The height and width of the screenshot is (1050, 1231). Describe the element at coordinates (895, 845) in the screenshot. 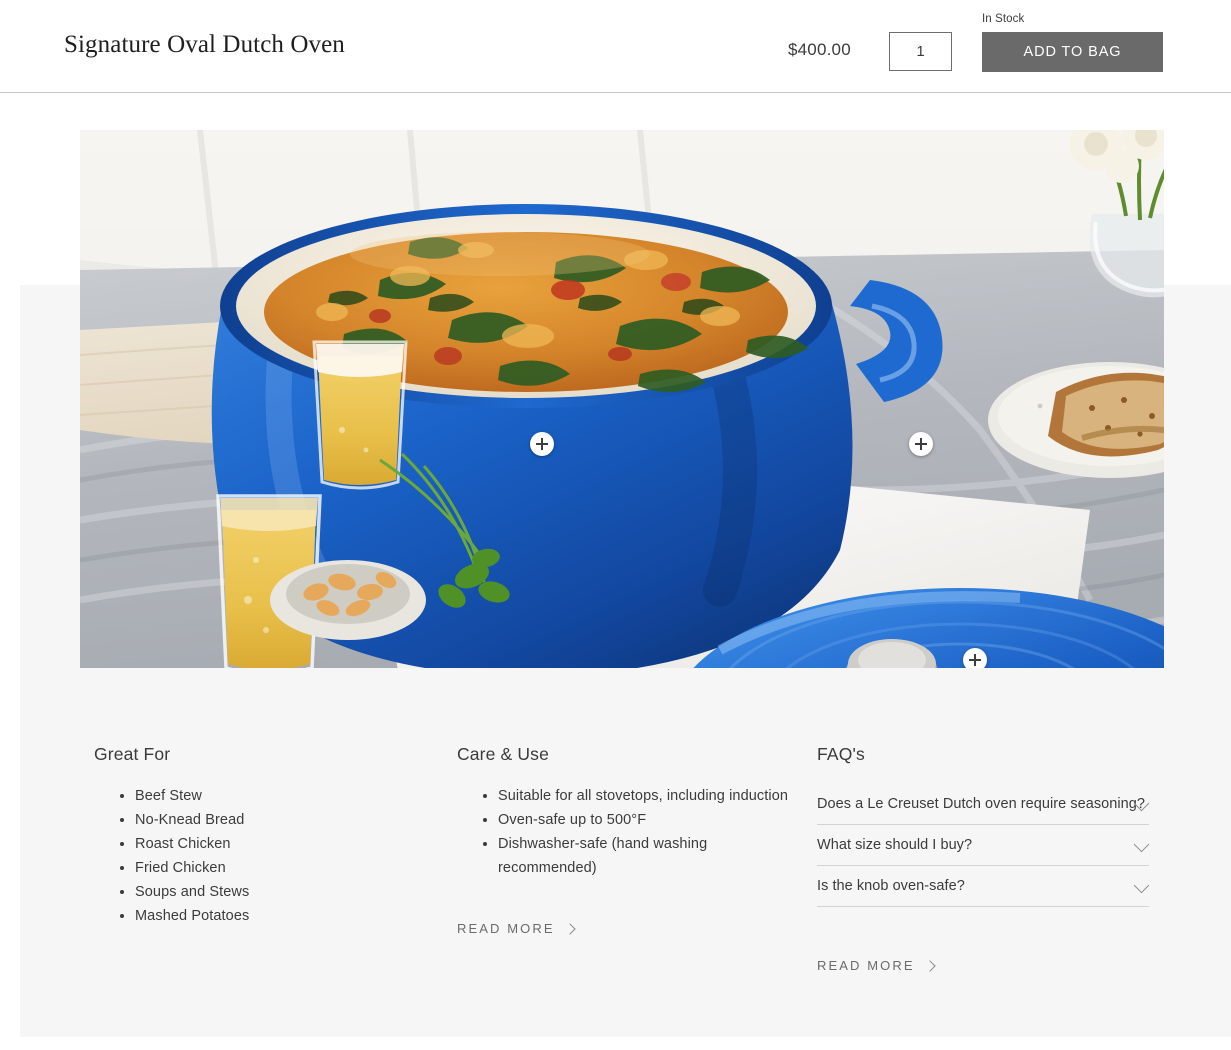

I see `faq-question: What size should I buy?` at that location.